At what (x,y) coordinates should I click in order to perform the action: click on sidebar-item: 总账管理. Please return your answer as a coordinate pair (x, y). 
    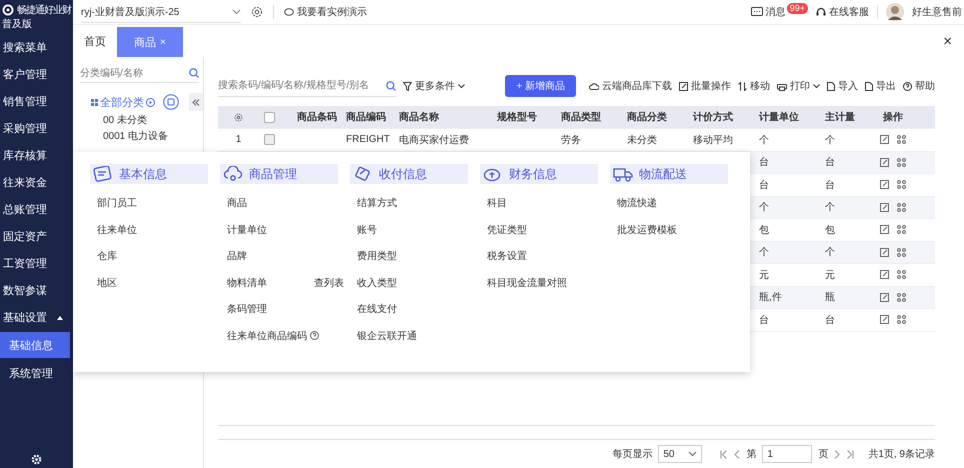
    Looking at the image, I should click on (36, 209).